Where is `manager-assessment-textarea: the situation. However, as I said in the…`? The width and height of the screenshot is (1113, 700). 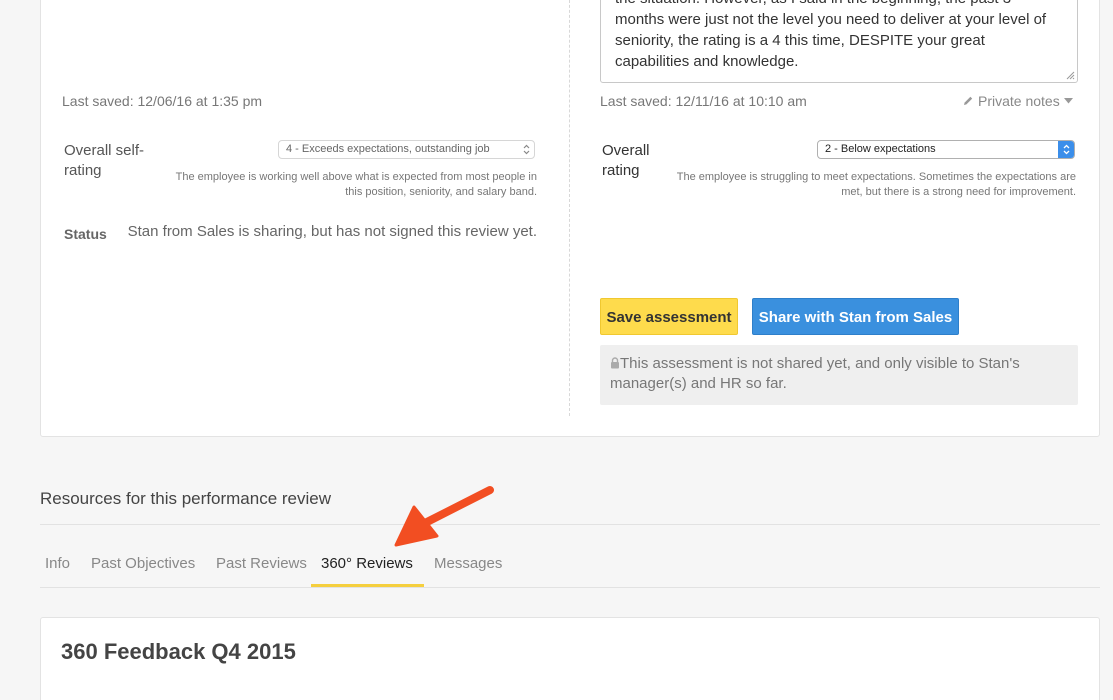
manager-assessment-textarea: the situation. However, as I said in the… is located at coordinates (839, 41).